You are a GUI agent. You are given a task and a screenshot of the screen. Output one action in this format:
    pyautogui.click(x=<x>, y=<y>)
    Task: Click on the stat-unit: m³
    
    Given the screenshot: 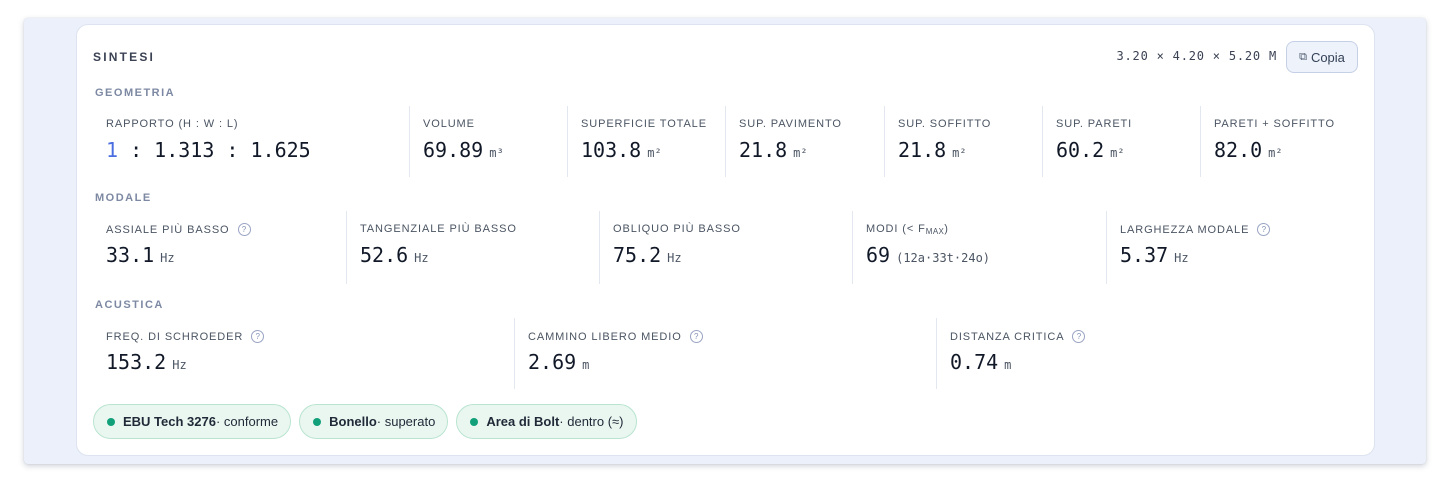 What is the action you would take?
    pyautogui.click(x=496, y=153)
    